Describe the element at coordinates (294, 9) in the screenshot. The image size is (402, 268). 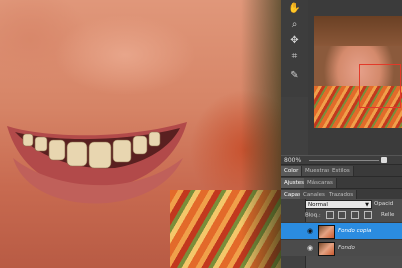
I see `hand-icon: ✋` at that location.